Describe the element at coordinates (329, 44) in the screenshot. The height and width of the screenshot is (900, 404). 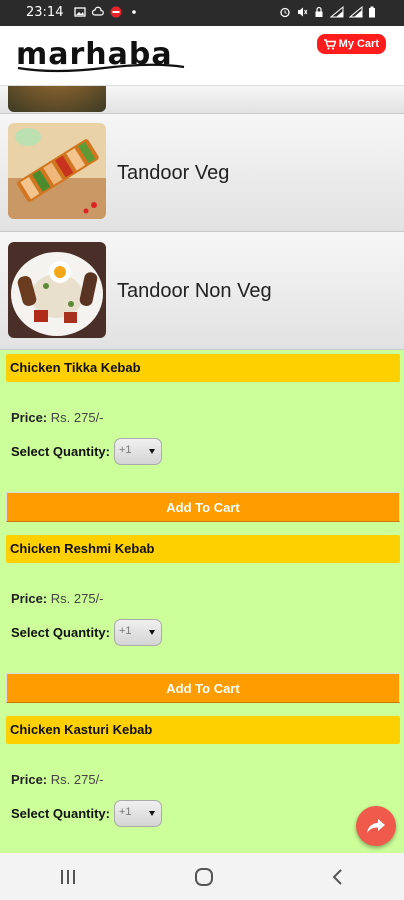
I see `cart-icon` at that location.